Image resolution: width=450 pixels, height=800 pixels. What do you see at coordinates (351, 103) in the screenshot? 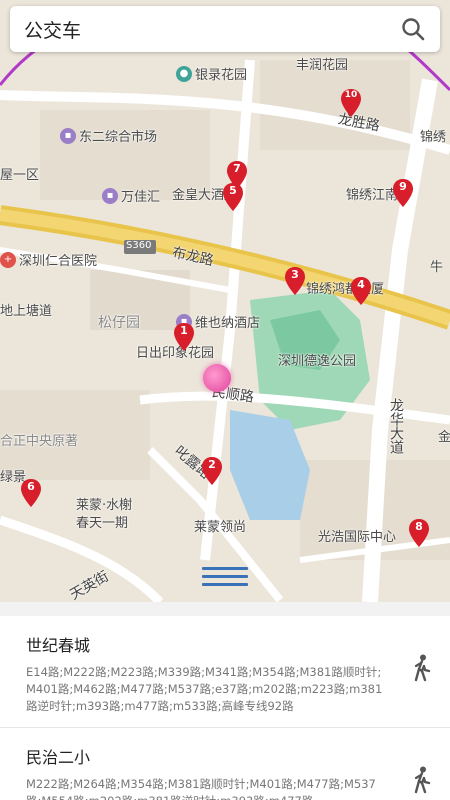
I see `bus-stop-marker: 10` at bounding box center [351, 103].